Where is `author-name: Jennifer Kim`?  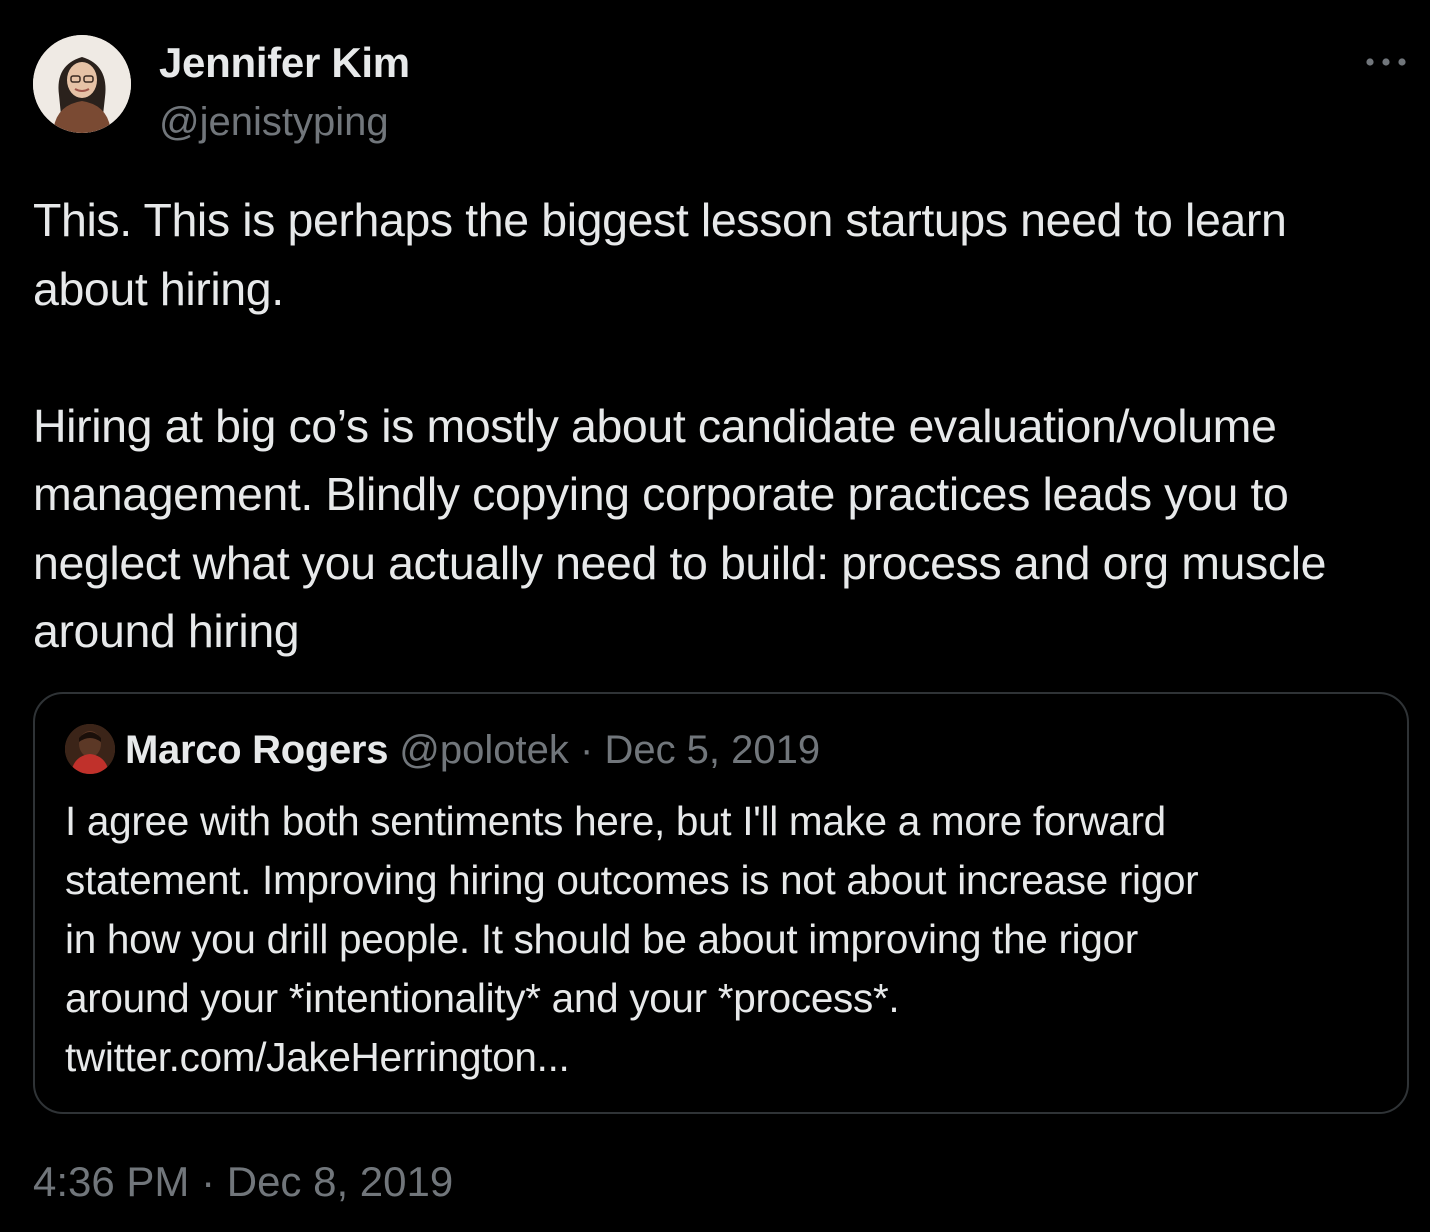 author-name: Jennifer Kim is located at coordinates (284, 63).